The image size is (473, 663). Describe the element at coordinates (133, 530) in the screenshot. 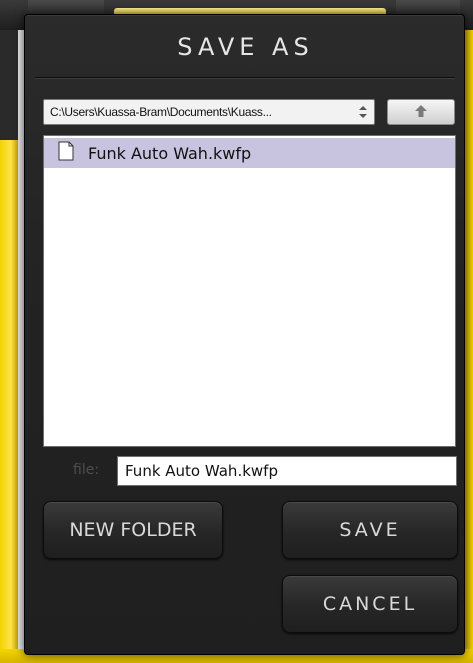

I see `new-folder-button: NEW FOLDER` at that location.